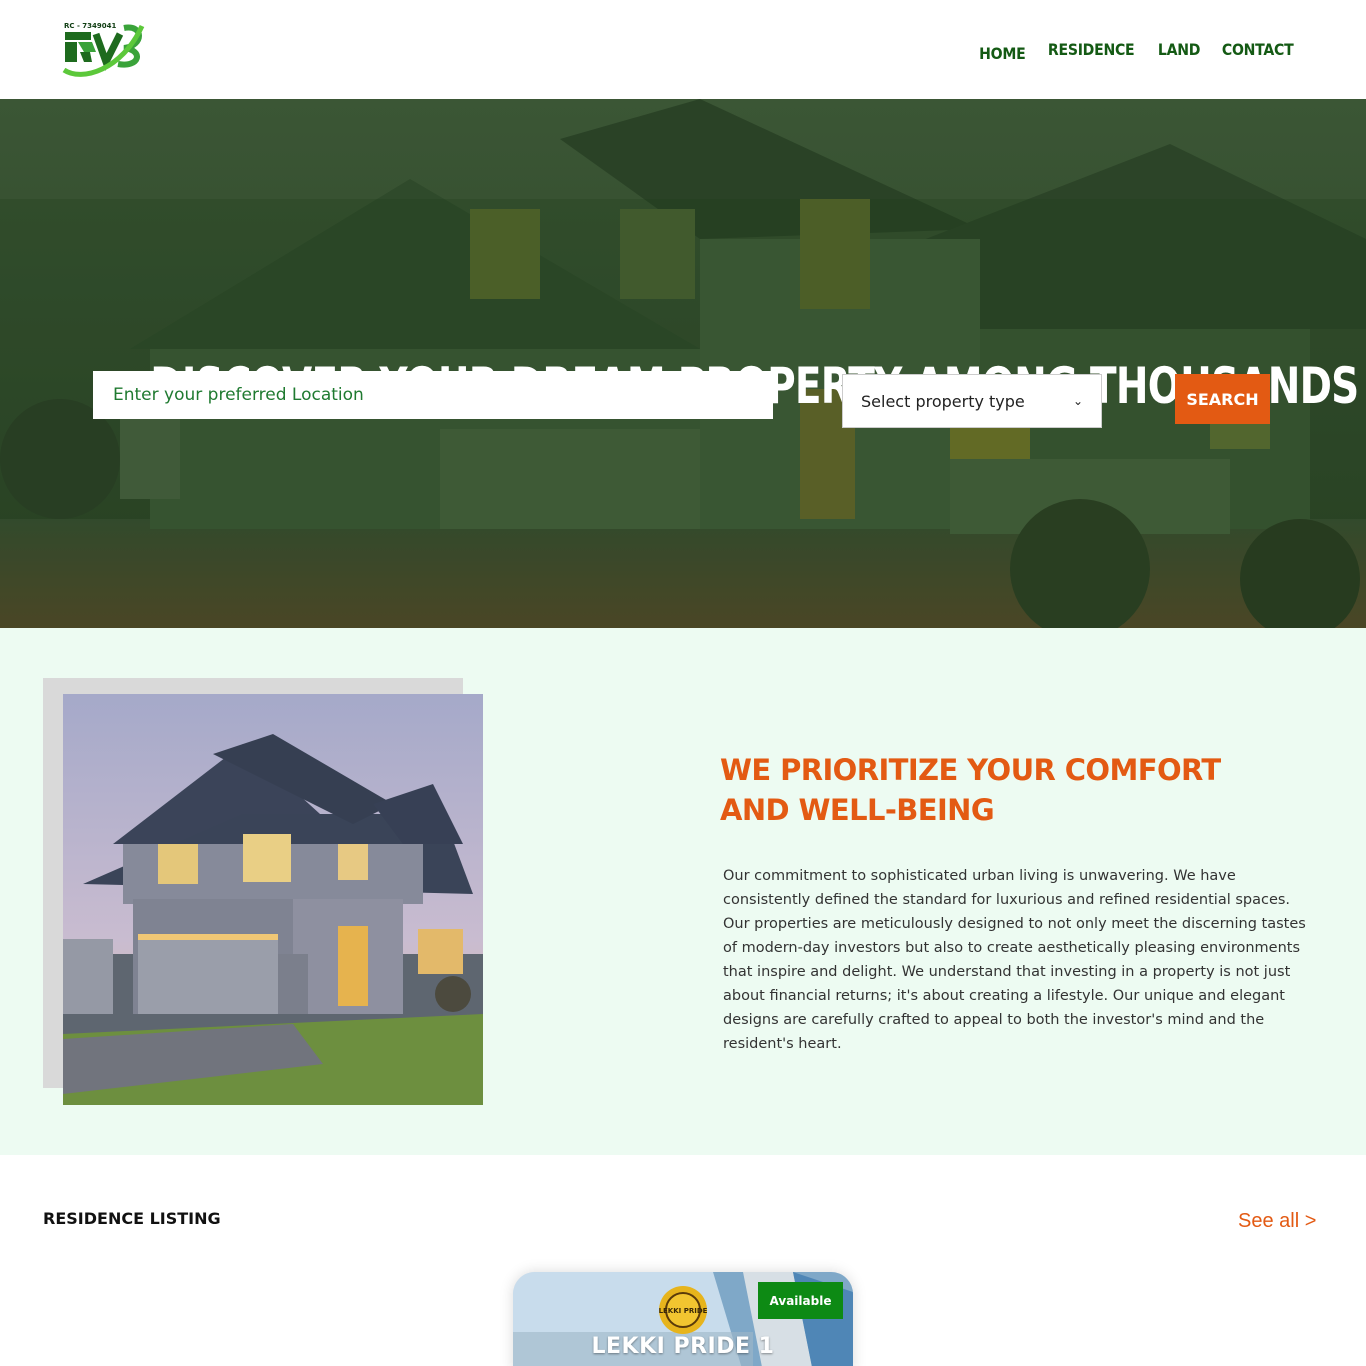 Image resolution: width=1366 pixels, height=1366 pixels. I want to click on nav-land: LAND, so click(1178, 49).